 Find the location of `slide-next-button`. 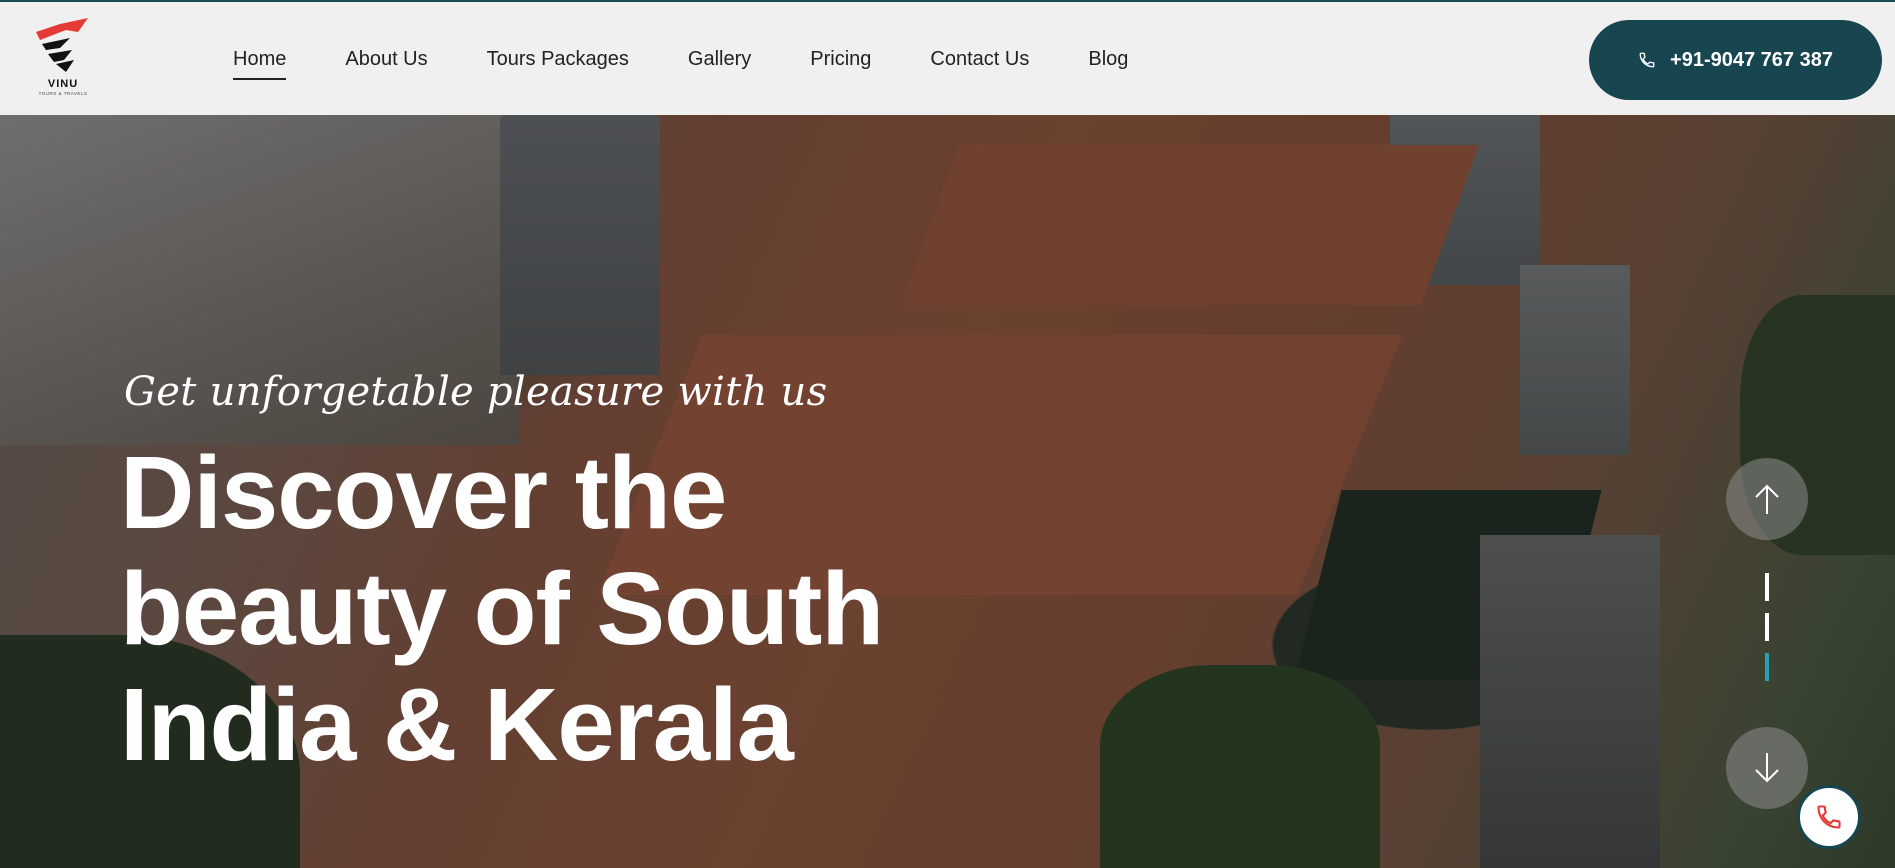

slide-next-button is located at coordinates (1767, 768).